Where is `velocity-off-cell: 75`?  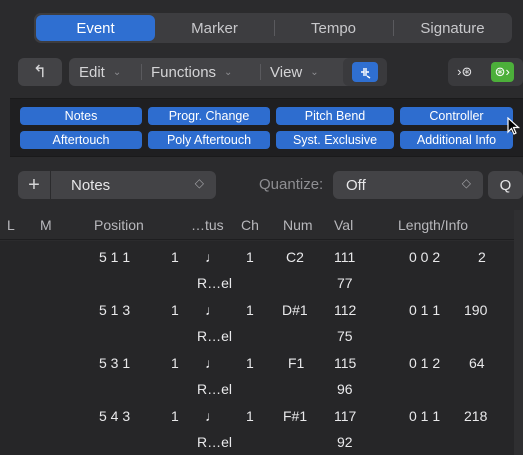 velocity-off-cell: 75 is located at coordinates (345, 336).